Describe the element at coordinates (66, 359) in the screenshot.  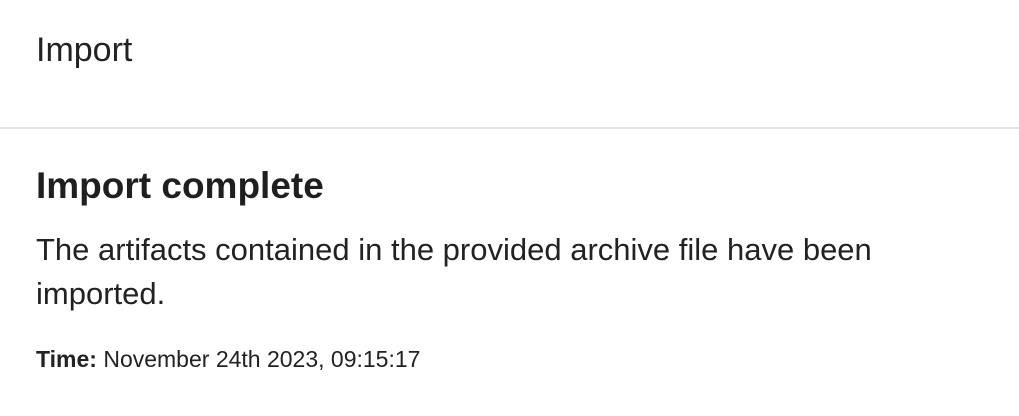
I see `time-label: Time:` at that location.